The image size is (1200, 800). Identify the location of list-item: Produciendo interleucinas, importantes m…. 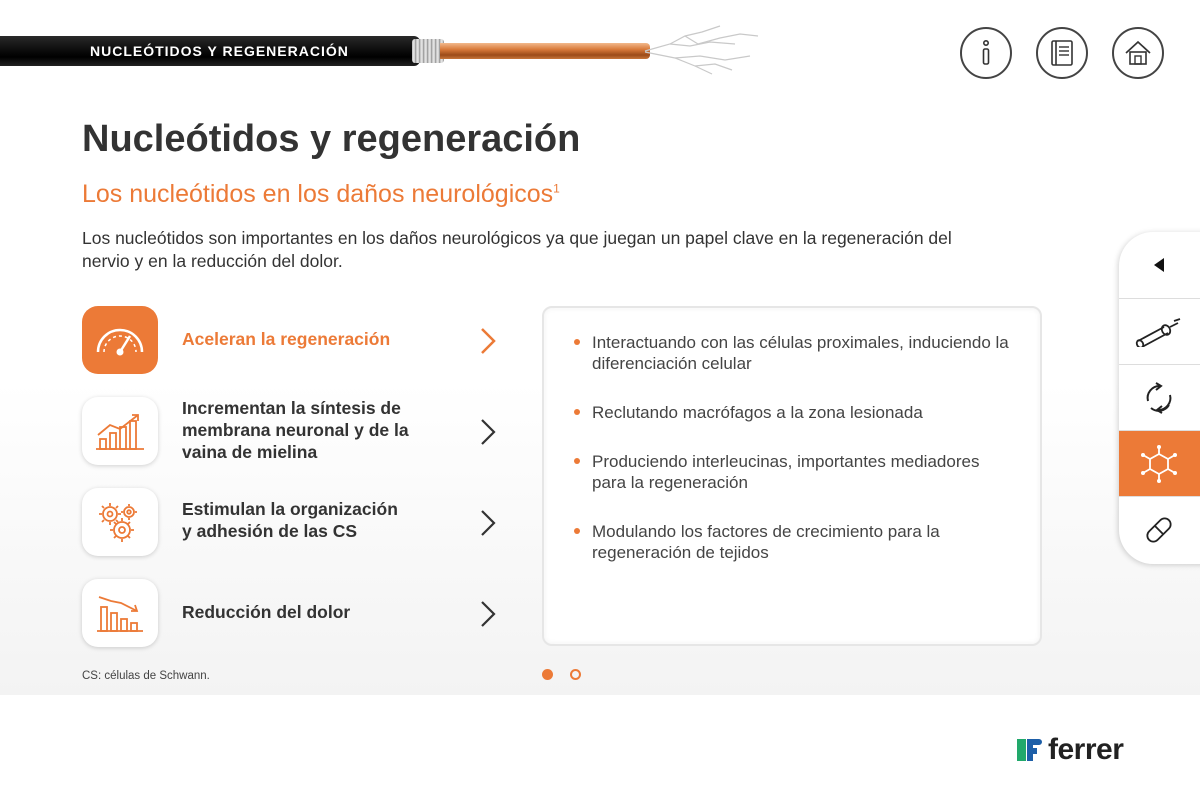
(794, 472).